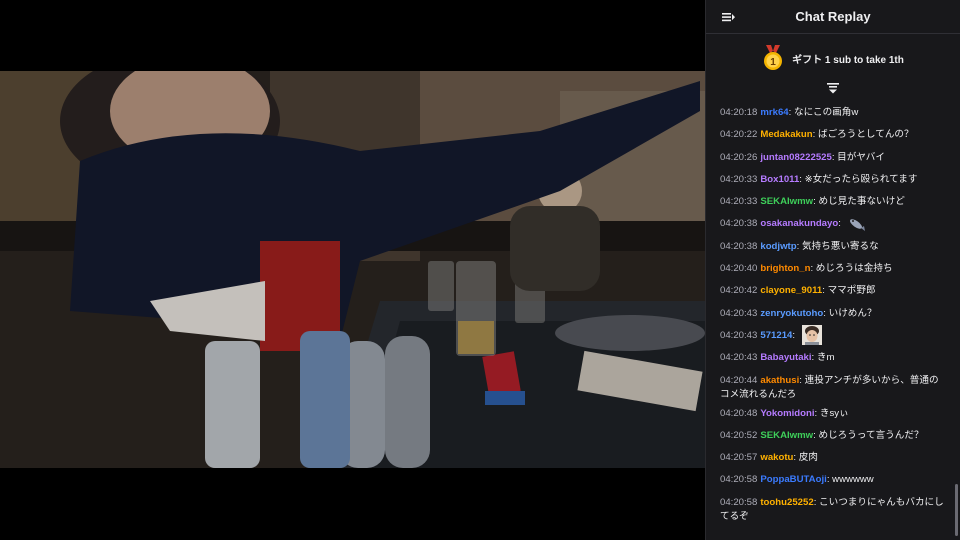  Describe the element at coordinates (834, 508) in the screenshot. I see `chat-message: 04:20:58 toohu25252: こいつまりにゃんもバカにしてるぞ` at that location.